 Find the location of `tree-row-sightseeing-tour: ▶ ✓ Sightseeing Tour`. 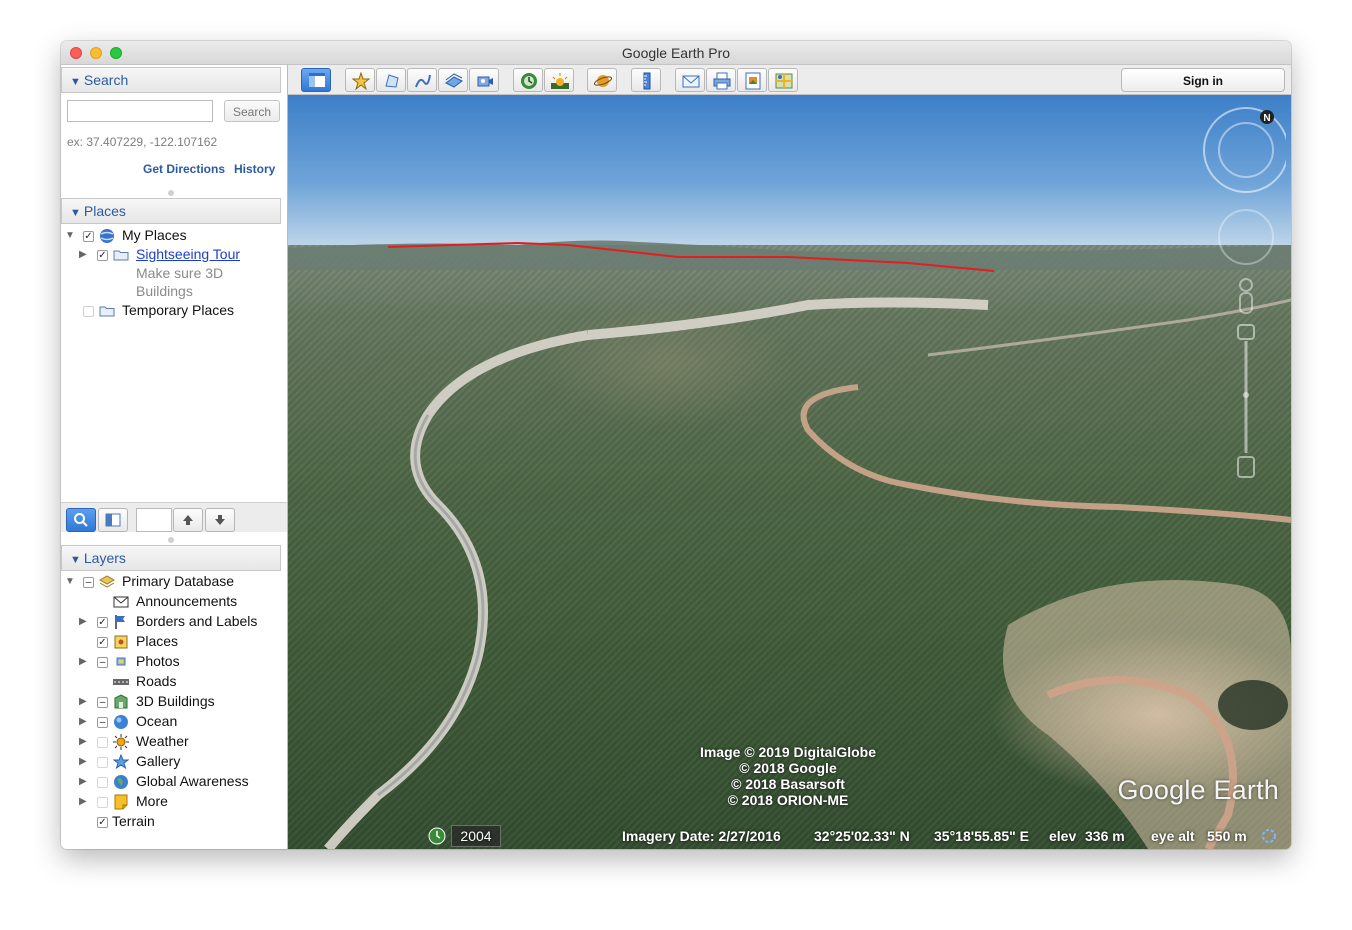

tree-row-sightseeing-tour: ▶ ✓ Sightseeing Tour is located at coordinates (174, 255).